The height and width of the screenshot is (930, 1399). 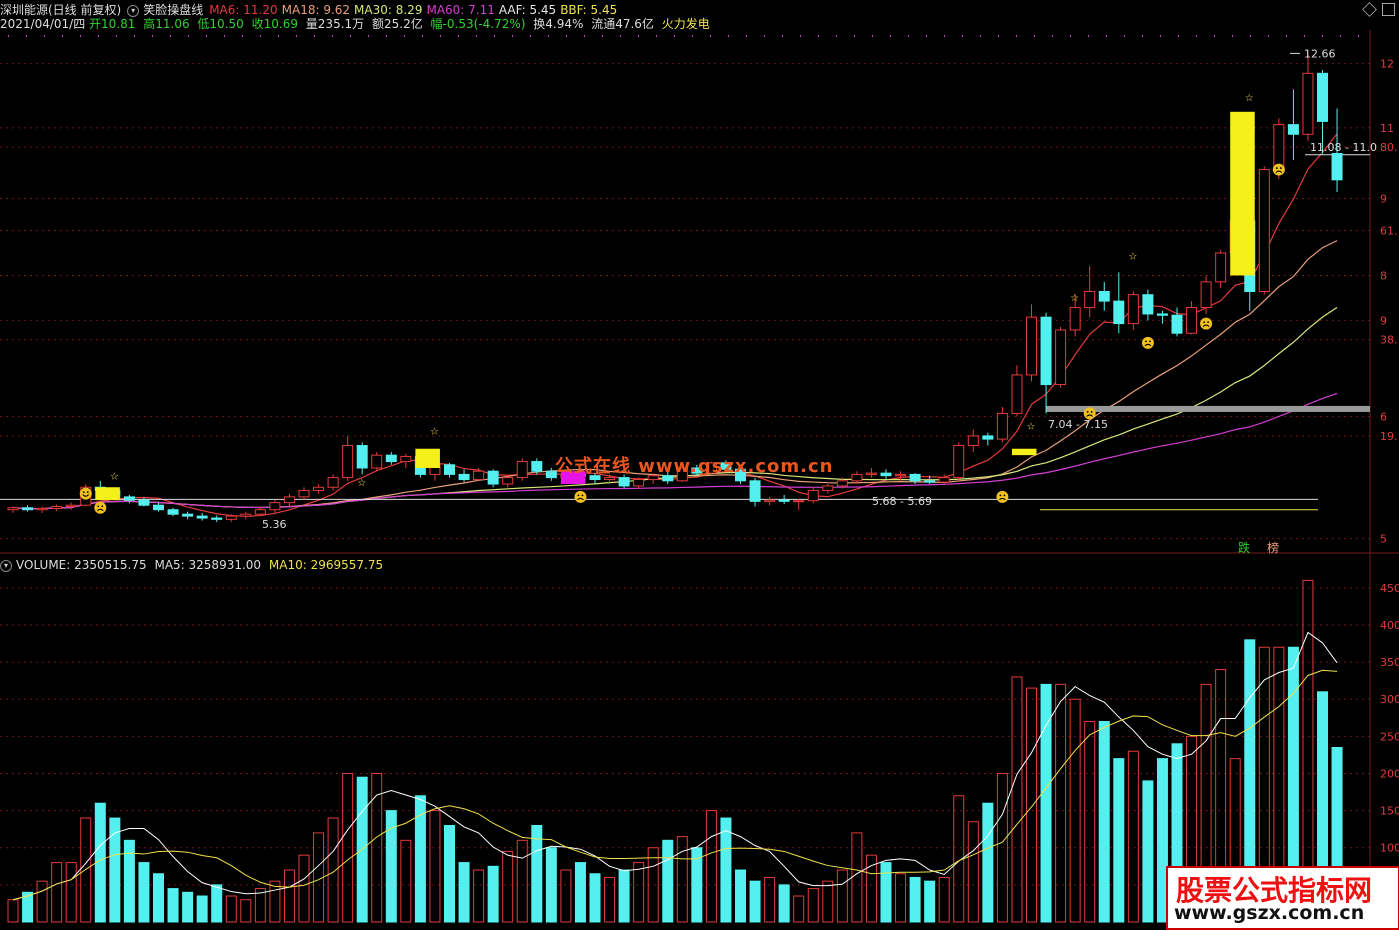 I want to click on price-annotation: 5.68 - 5.69, so click(x=902, y=501).